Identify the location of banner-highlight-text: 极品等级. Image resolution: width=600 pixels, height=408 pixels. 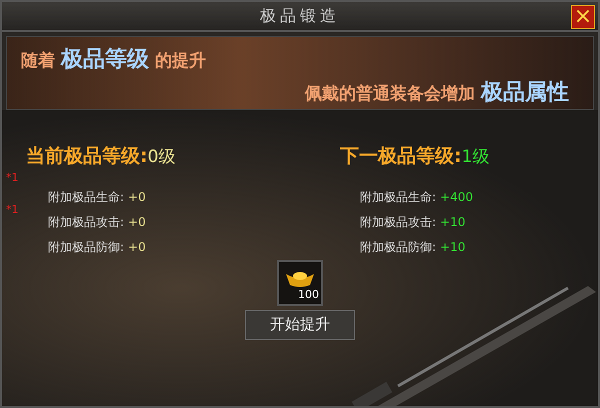
(105, 60).